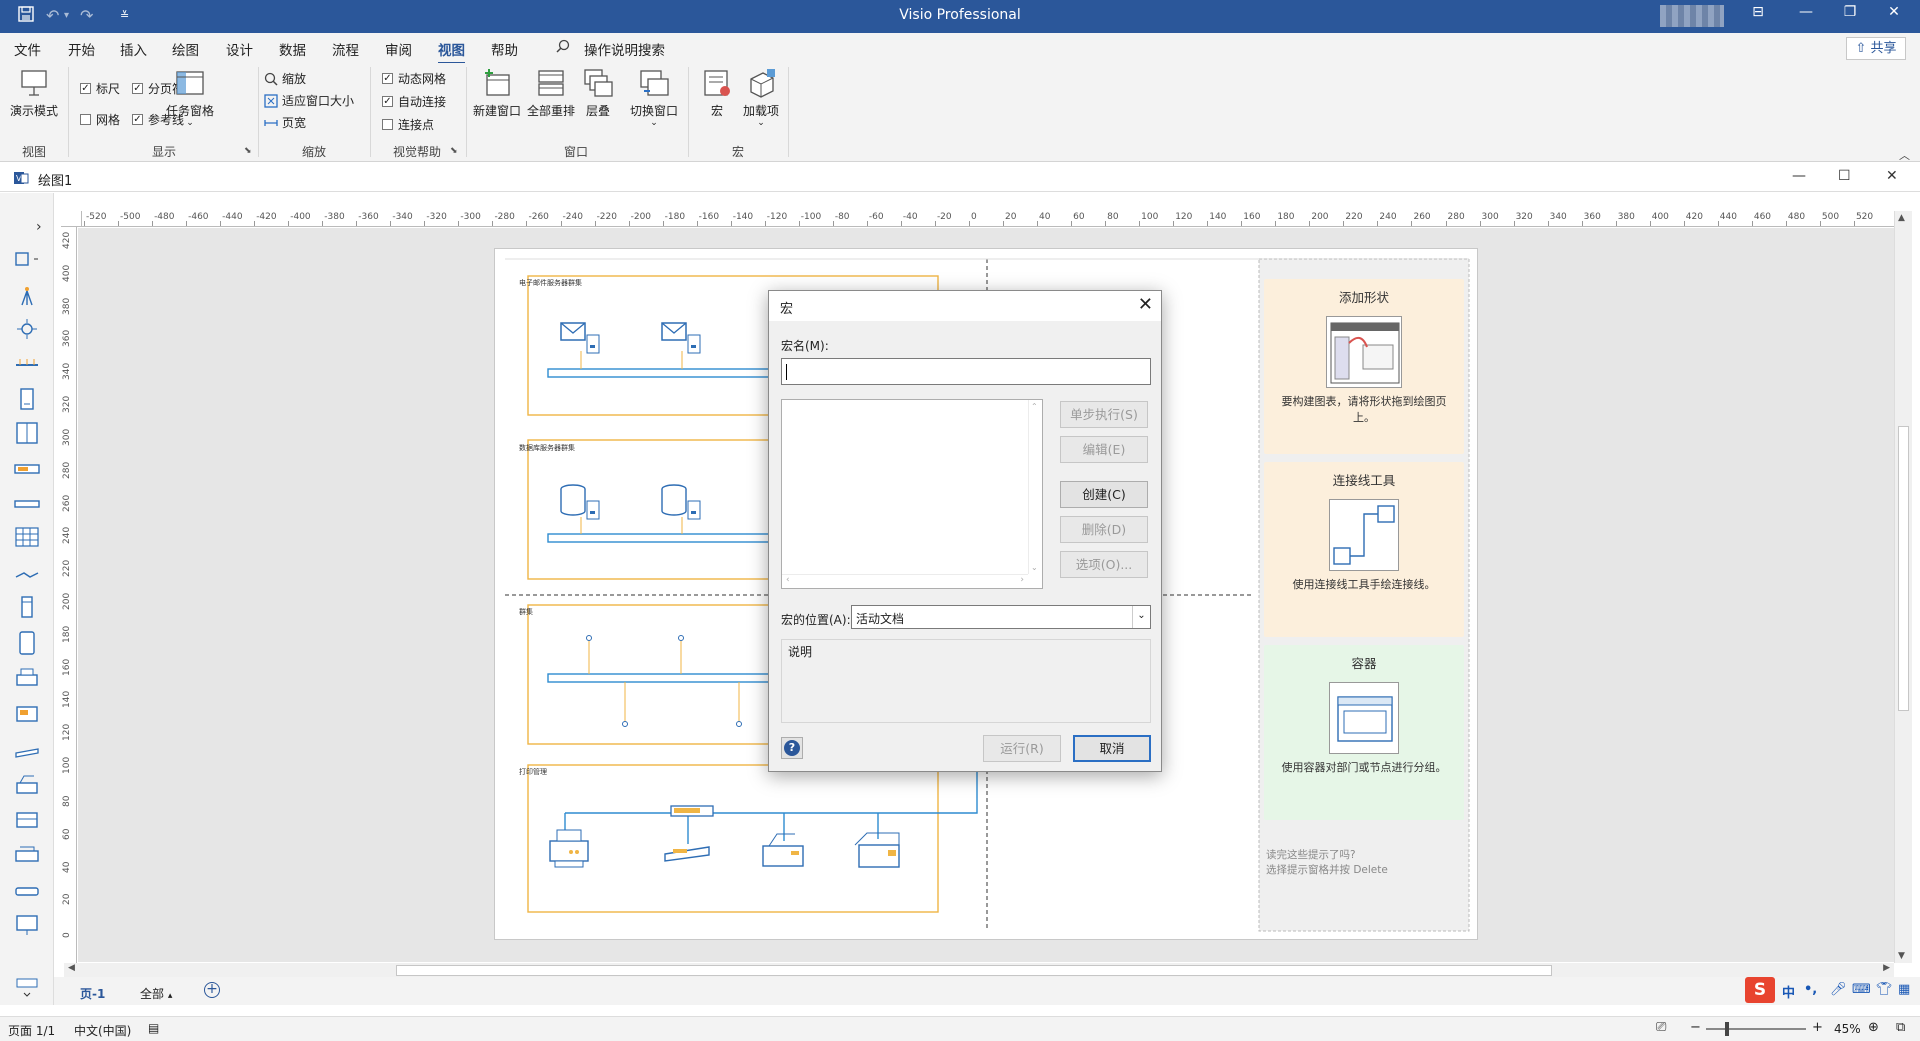 This screenshot has width=1920, height=1041. Describe the element at coordinates (27, 261) in the screenshot. I see `stencil-more-shapes-icon` at that location.